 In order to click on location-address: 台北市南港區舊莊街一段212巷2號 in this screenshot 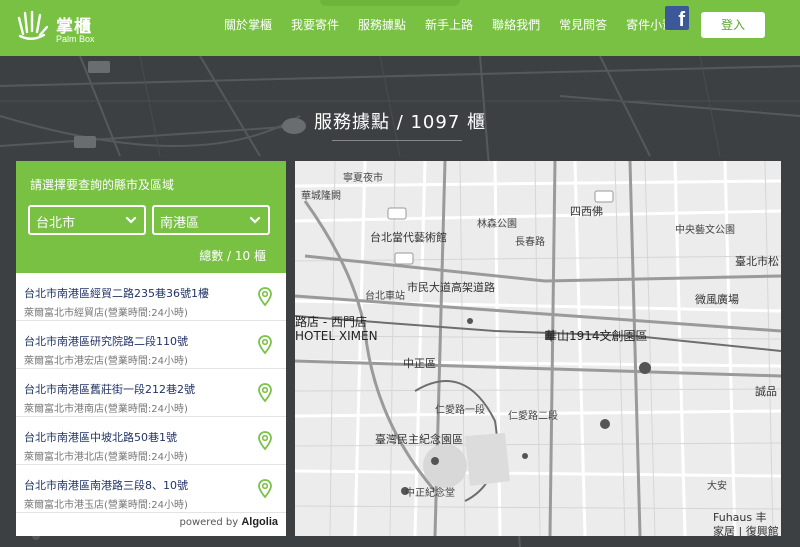, I will do `click(109, 389)`.